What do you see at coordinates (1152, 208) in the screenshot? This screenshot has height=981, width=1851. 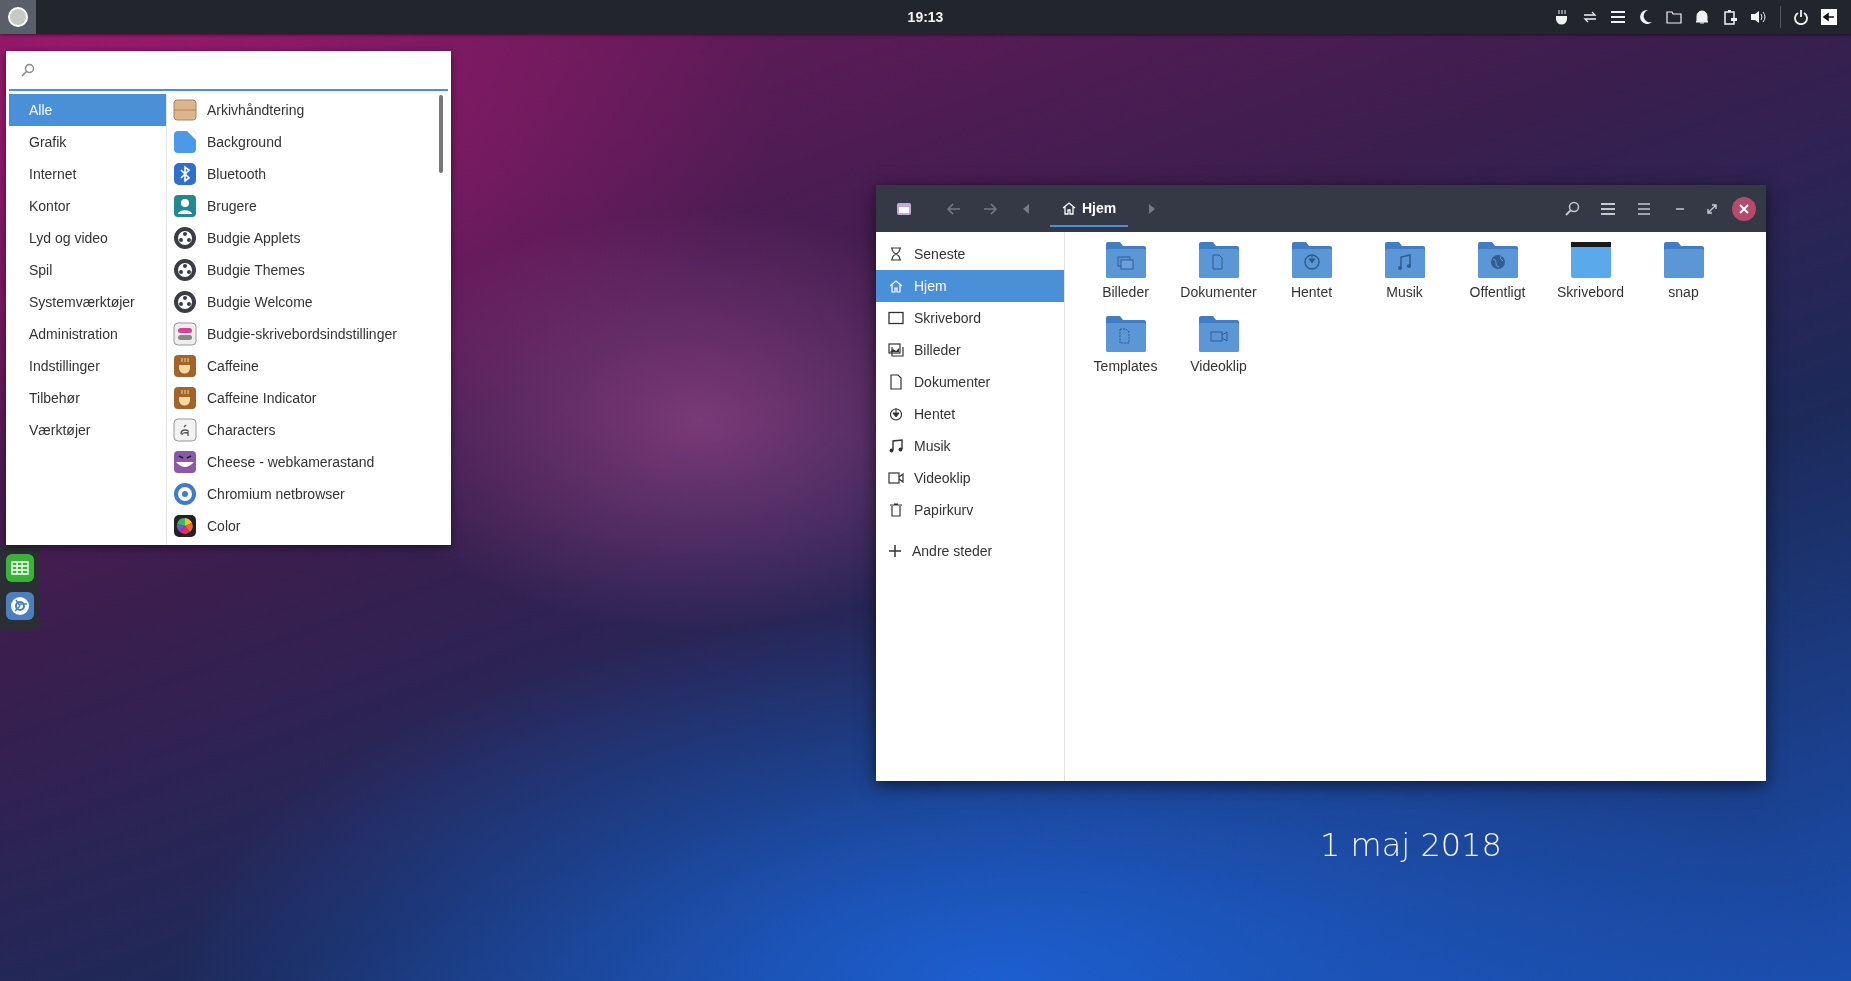 I see `caret-right-icon` at bounding box center [1152, 208].